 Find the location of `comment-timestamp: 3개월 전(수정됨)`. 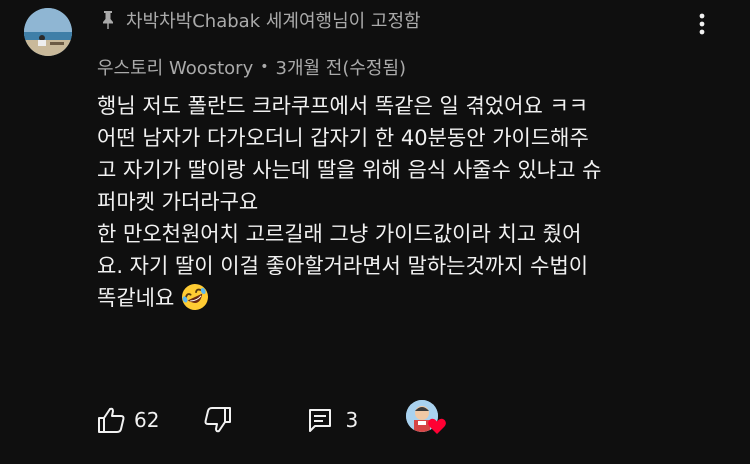

comment-timestamp: 3개월 전(수정됨) is located at coordinates (341, 67).